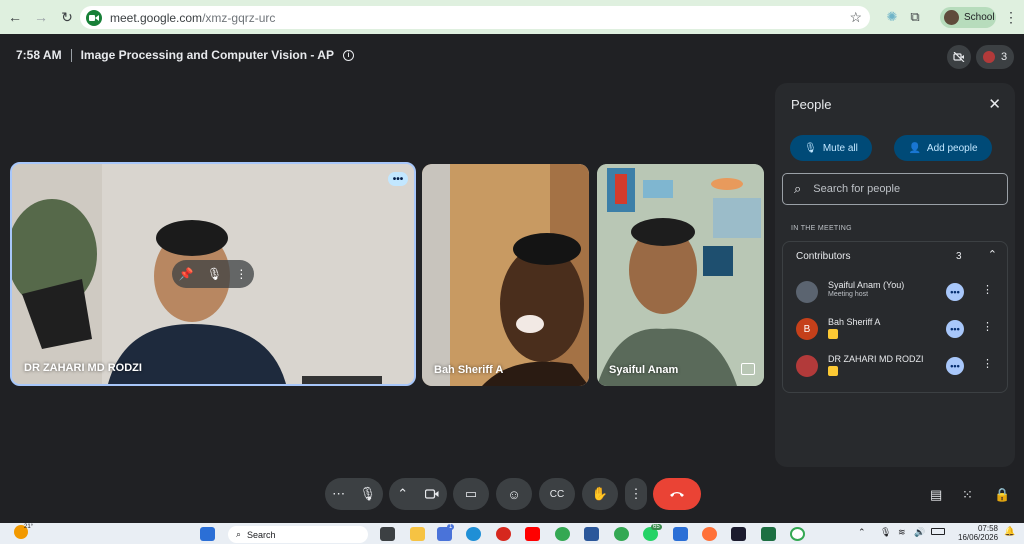 This screenshot has height=544, width=1024. I want to click on mute-all-button: 🎙 Mute all, so click(831, 148).